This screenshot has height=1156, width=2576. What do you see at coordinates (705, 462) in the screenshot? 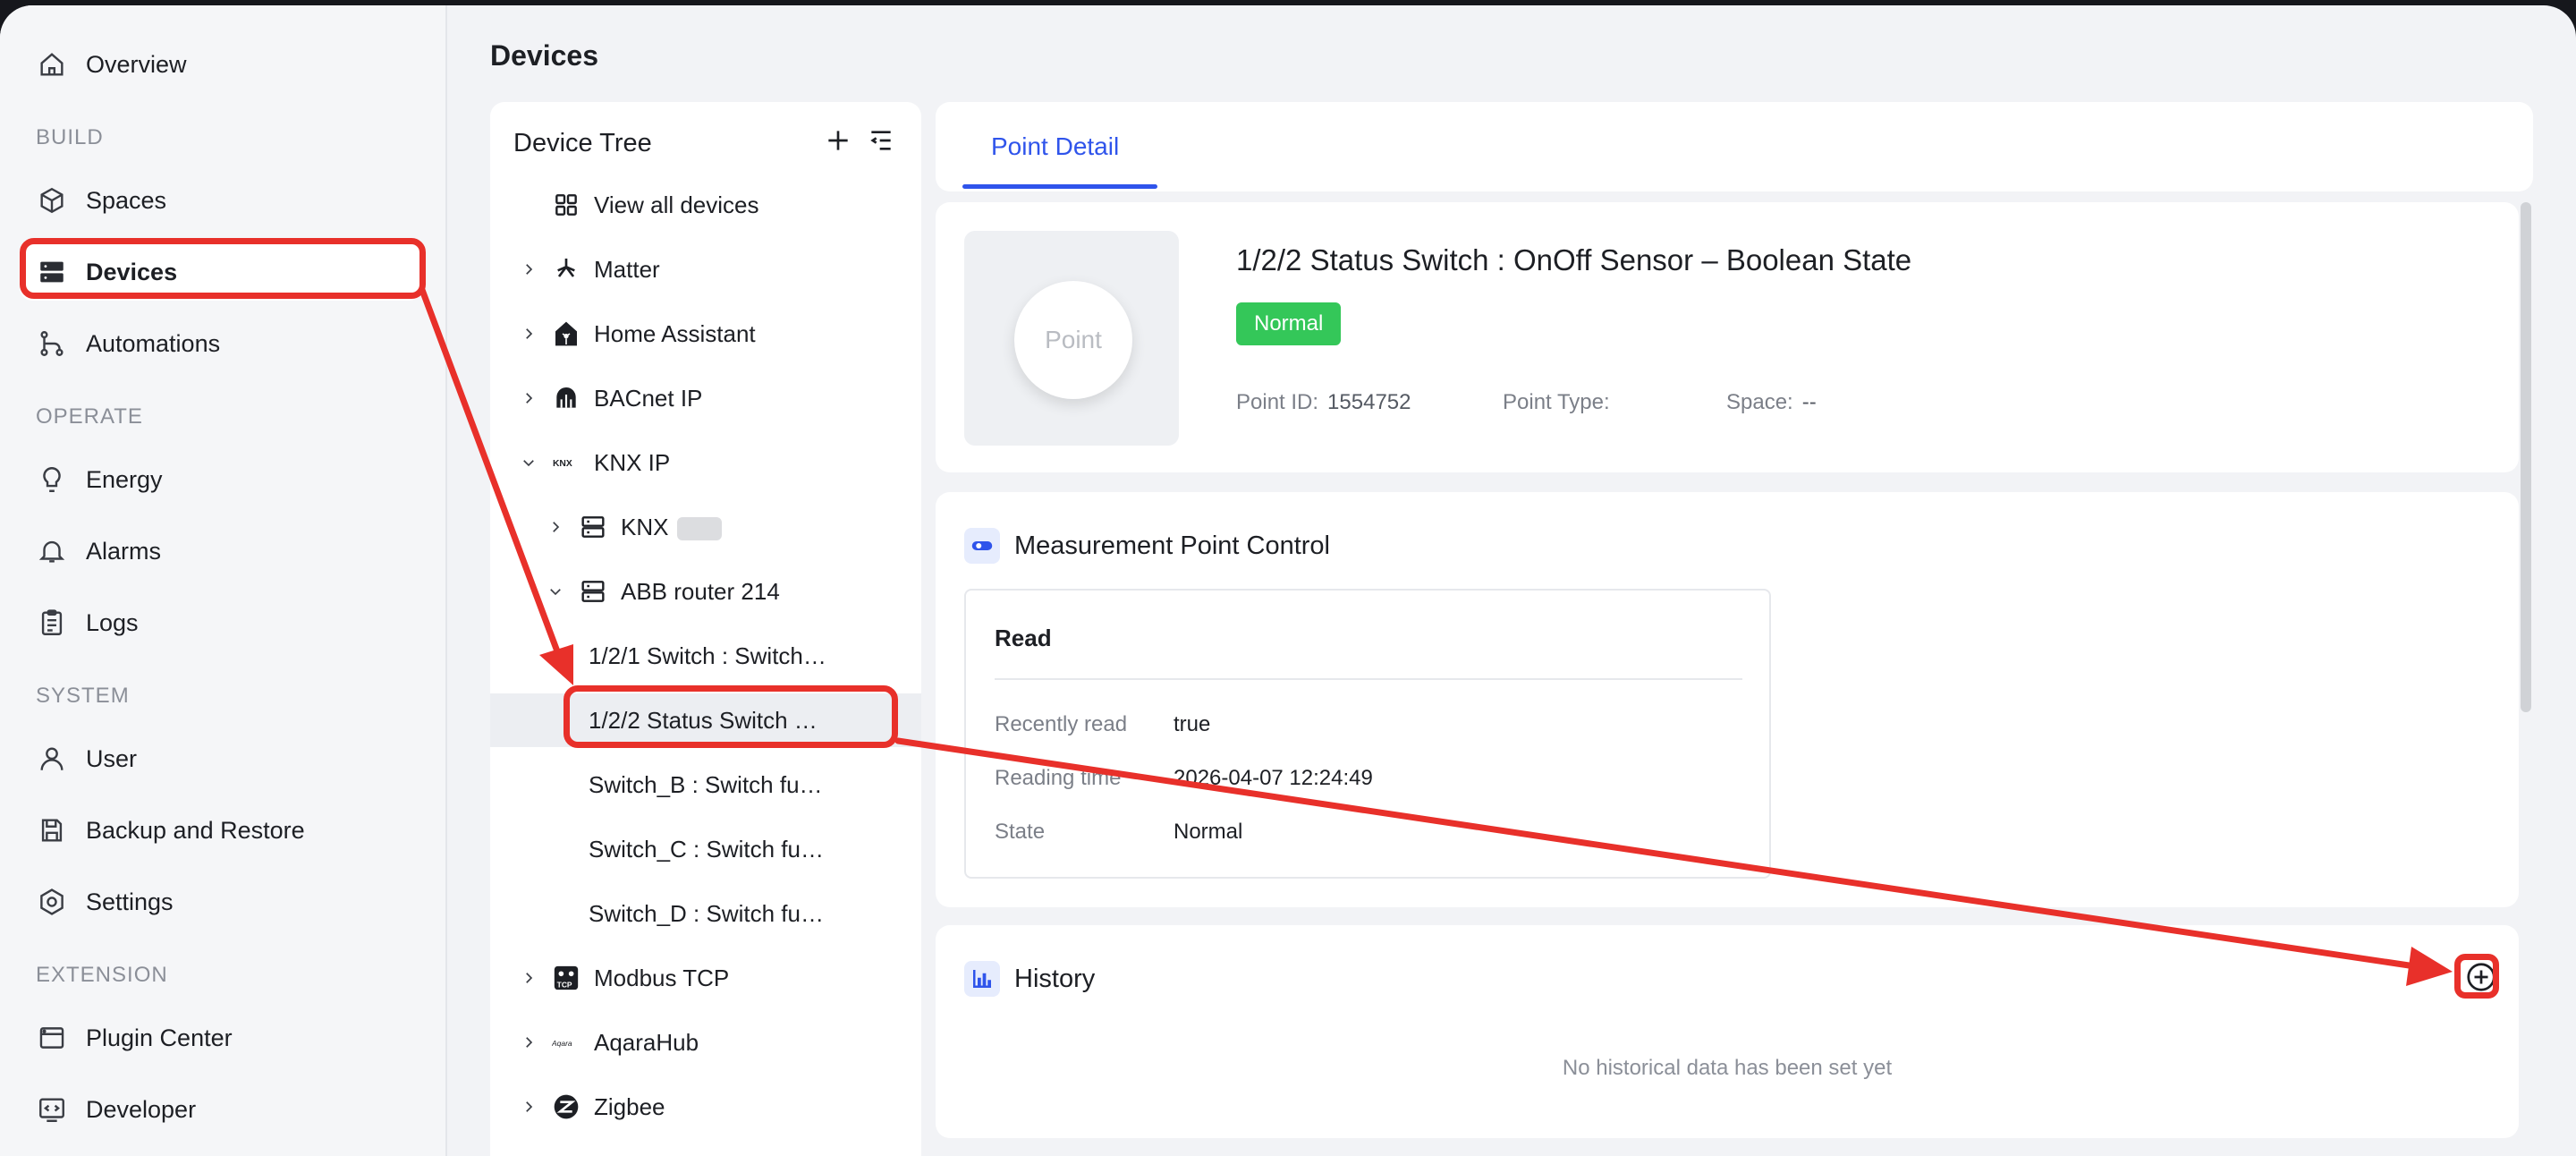
I see `tree-item-knx-ip: KNX KNX IP` at bounding box center [705, 462].